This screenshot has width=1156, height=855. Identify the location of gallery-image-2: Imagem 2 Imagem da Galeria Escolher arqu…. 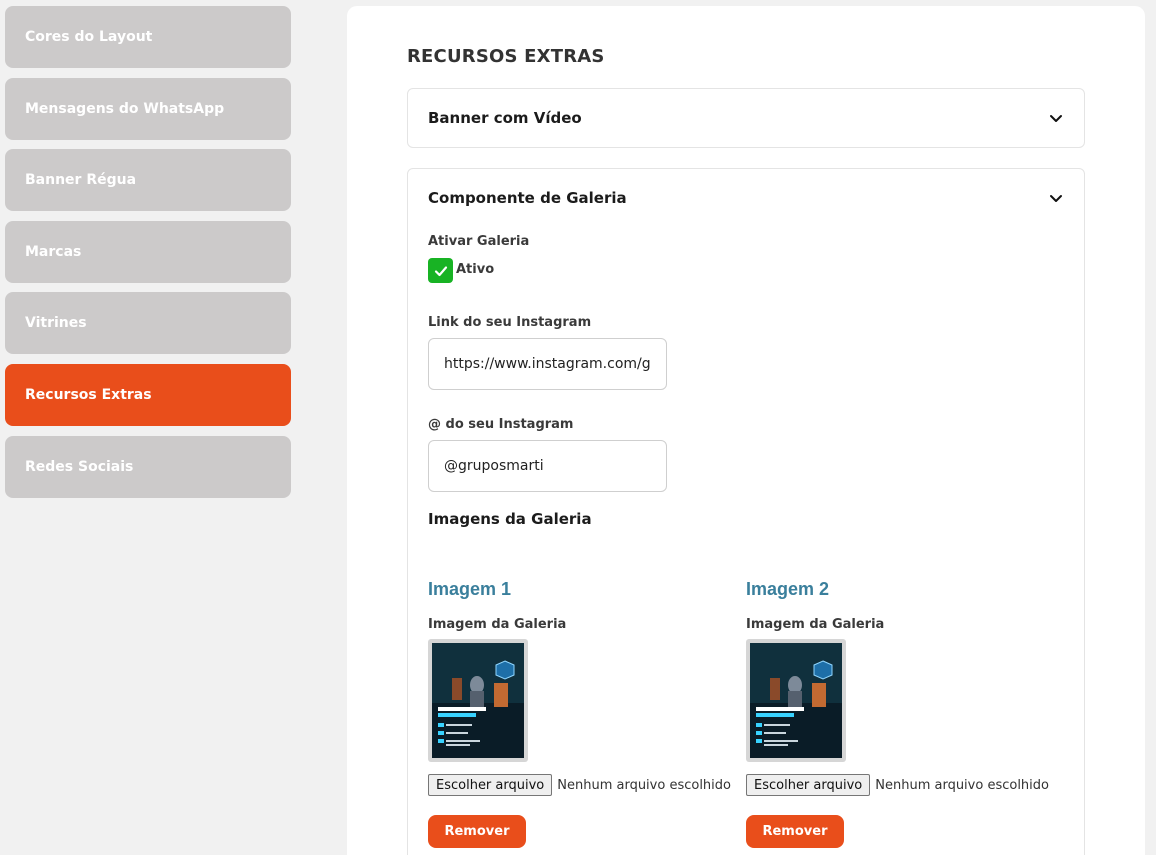
(901, 713).